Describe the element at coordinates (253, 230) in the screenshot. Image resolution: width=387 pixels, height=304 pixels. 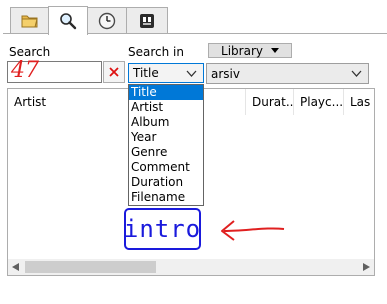
I see `annotation-arrow-icon` at that location.